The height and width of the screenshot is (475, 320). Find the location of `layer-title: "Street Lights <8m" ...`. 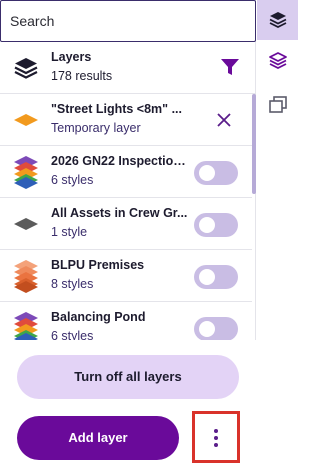

layer-title: "Street Lights <8m" ... is located at coordinates (116, 109).